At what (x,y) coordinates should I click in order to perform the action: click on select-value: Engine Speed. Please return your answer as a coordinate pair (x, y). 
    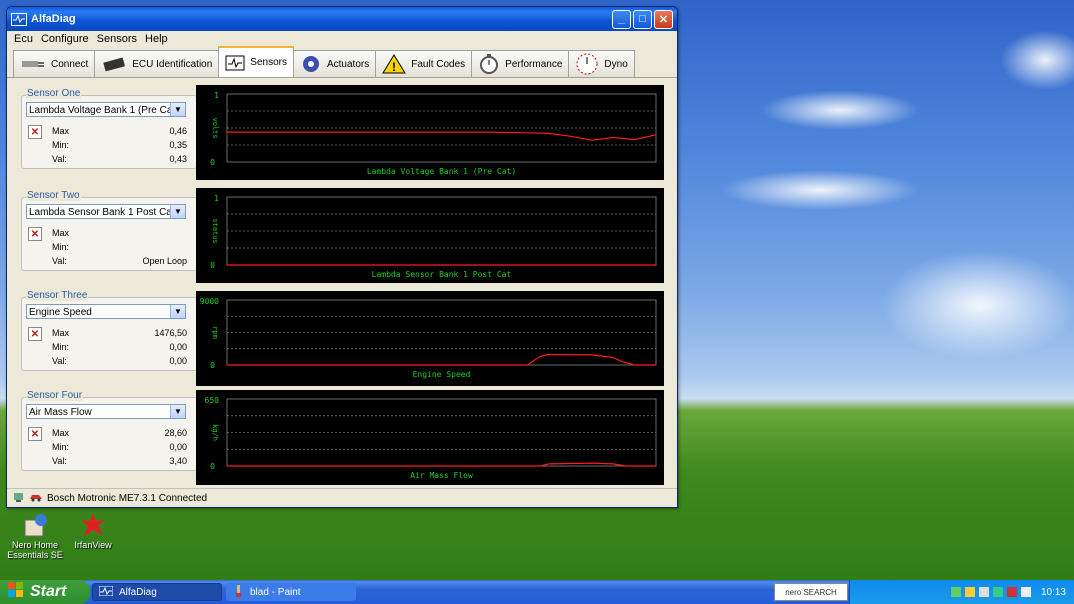
    Looking at the image, I should click on (60, 312).